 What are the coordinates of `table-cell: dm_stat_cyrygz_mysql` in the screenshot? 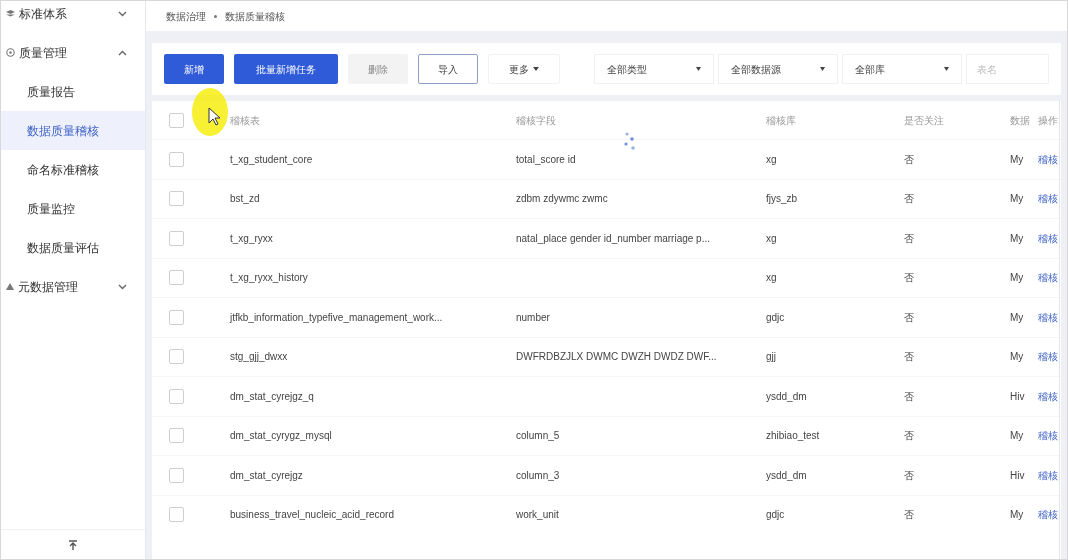 It's located at (281, 436).